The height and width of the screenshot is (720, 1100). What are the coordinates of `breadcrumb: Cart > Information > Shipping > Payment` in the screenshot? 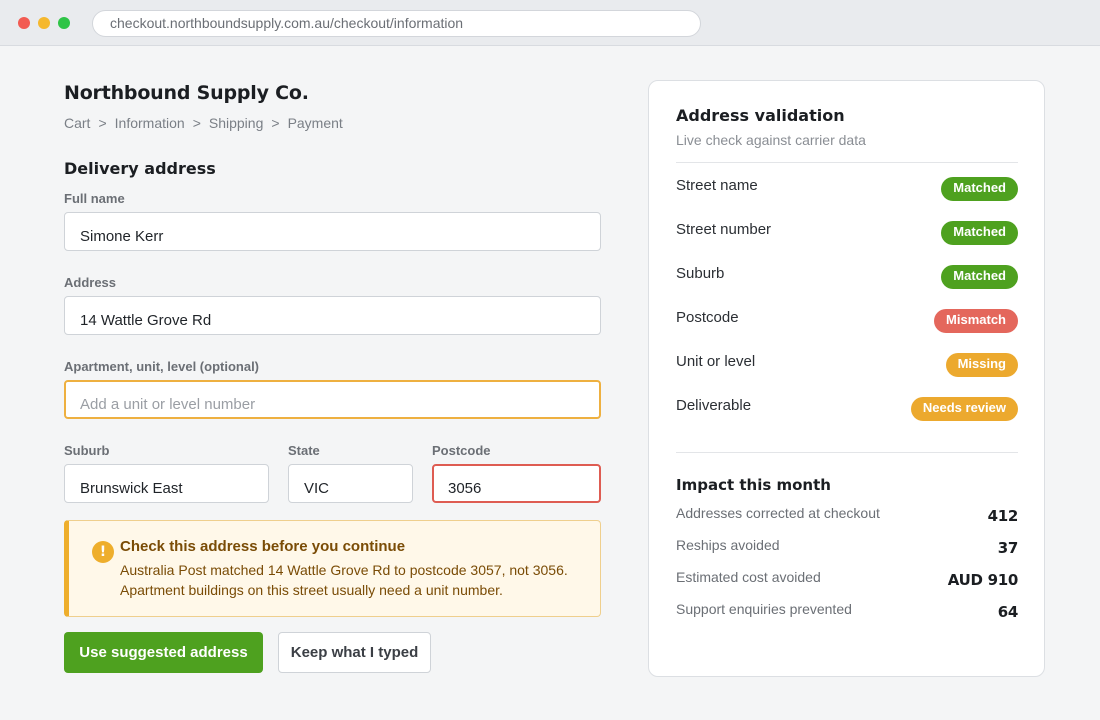 It's located at (203, 123).